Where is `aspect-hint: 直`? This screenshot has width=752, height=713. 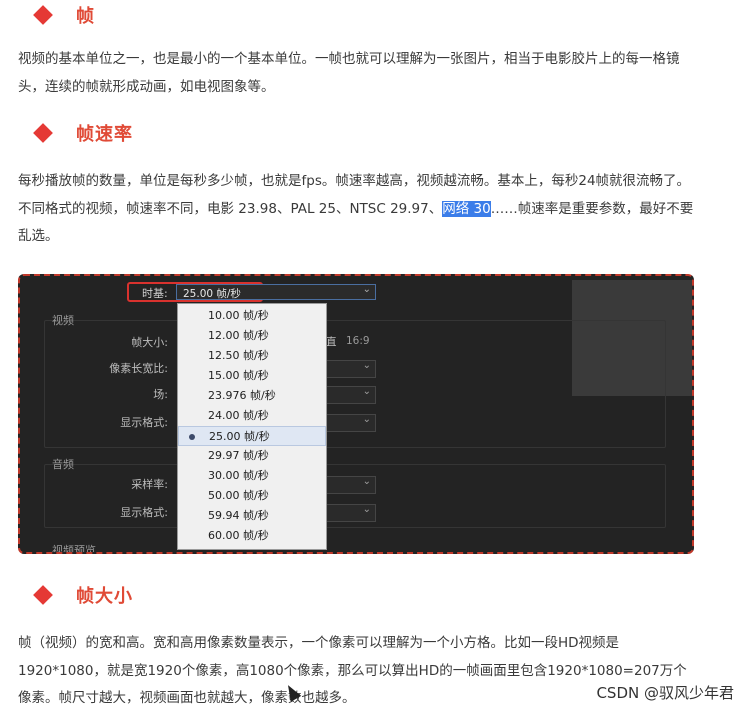 aspect-hint: 直 is located at coordinates (331, 342).